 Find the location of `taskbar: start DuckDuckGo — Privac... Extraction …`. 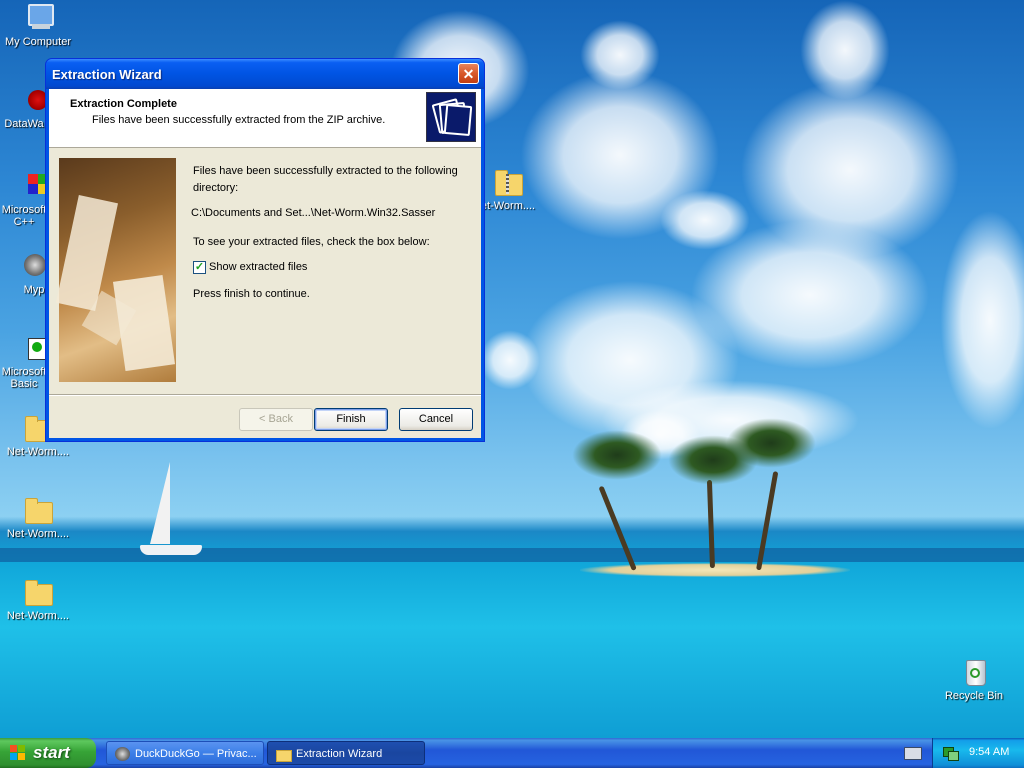

taskbar: start DuckDuckGo — Privac... Extraction … is located at coordinates (512, 753).